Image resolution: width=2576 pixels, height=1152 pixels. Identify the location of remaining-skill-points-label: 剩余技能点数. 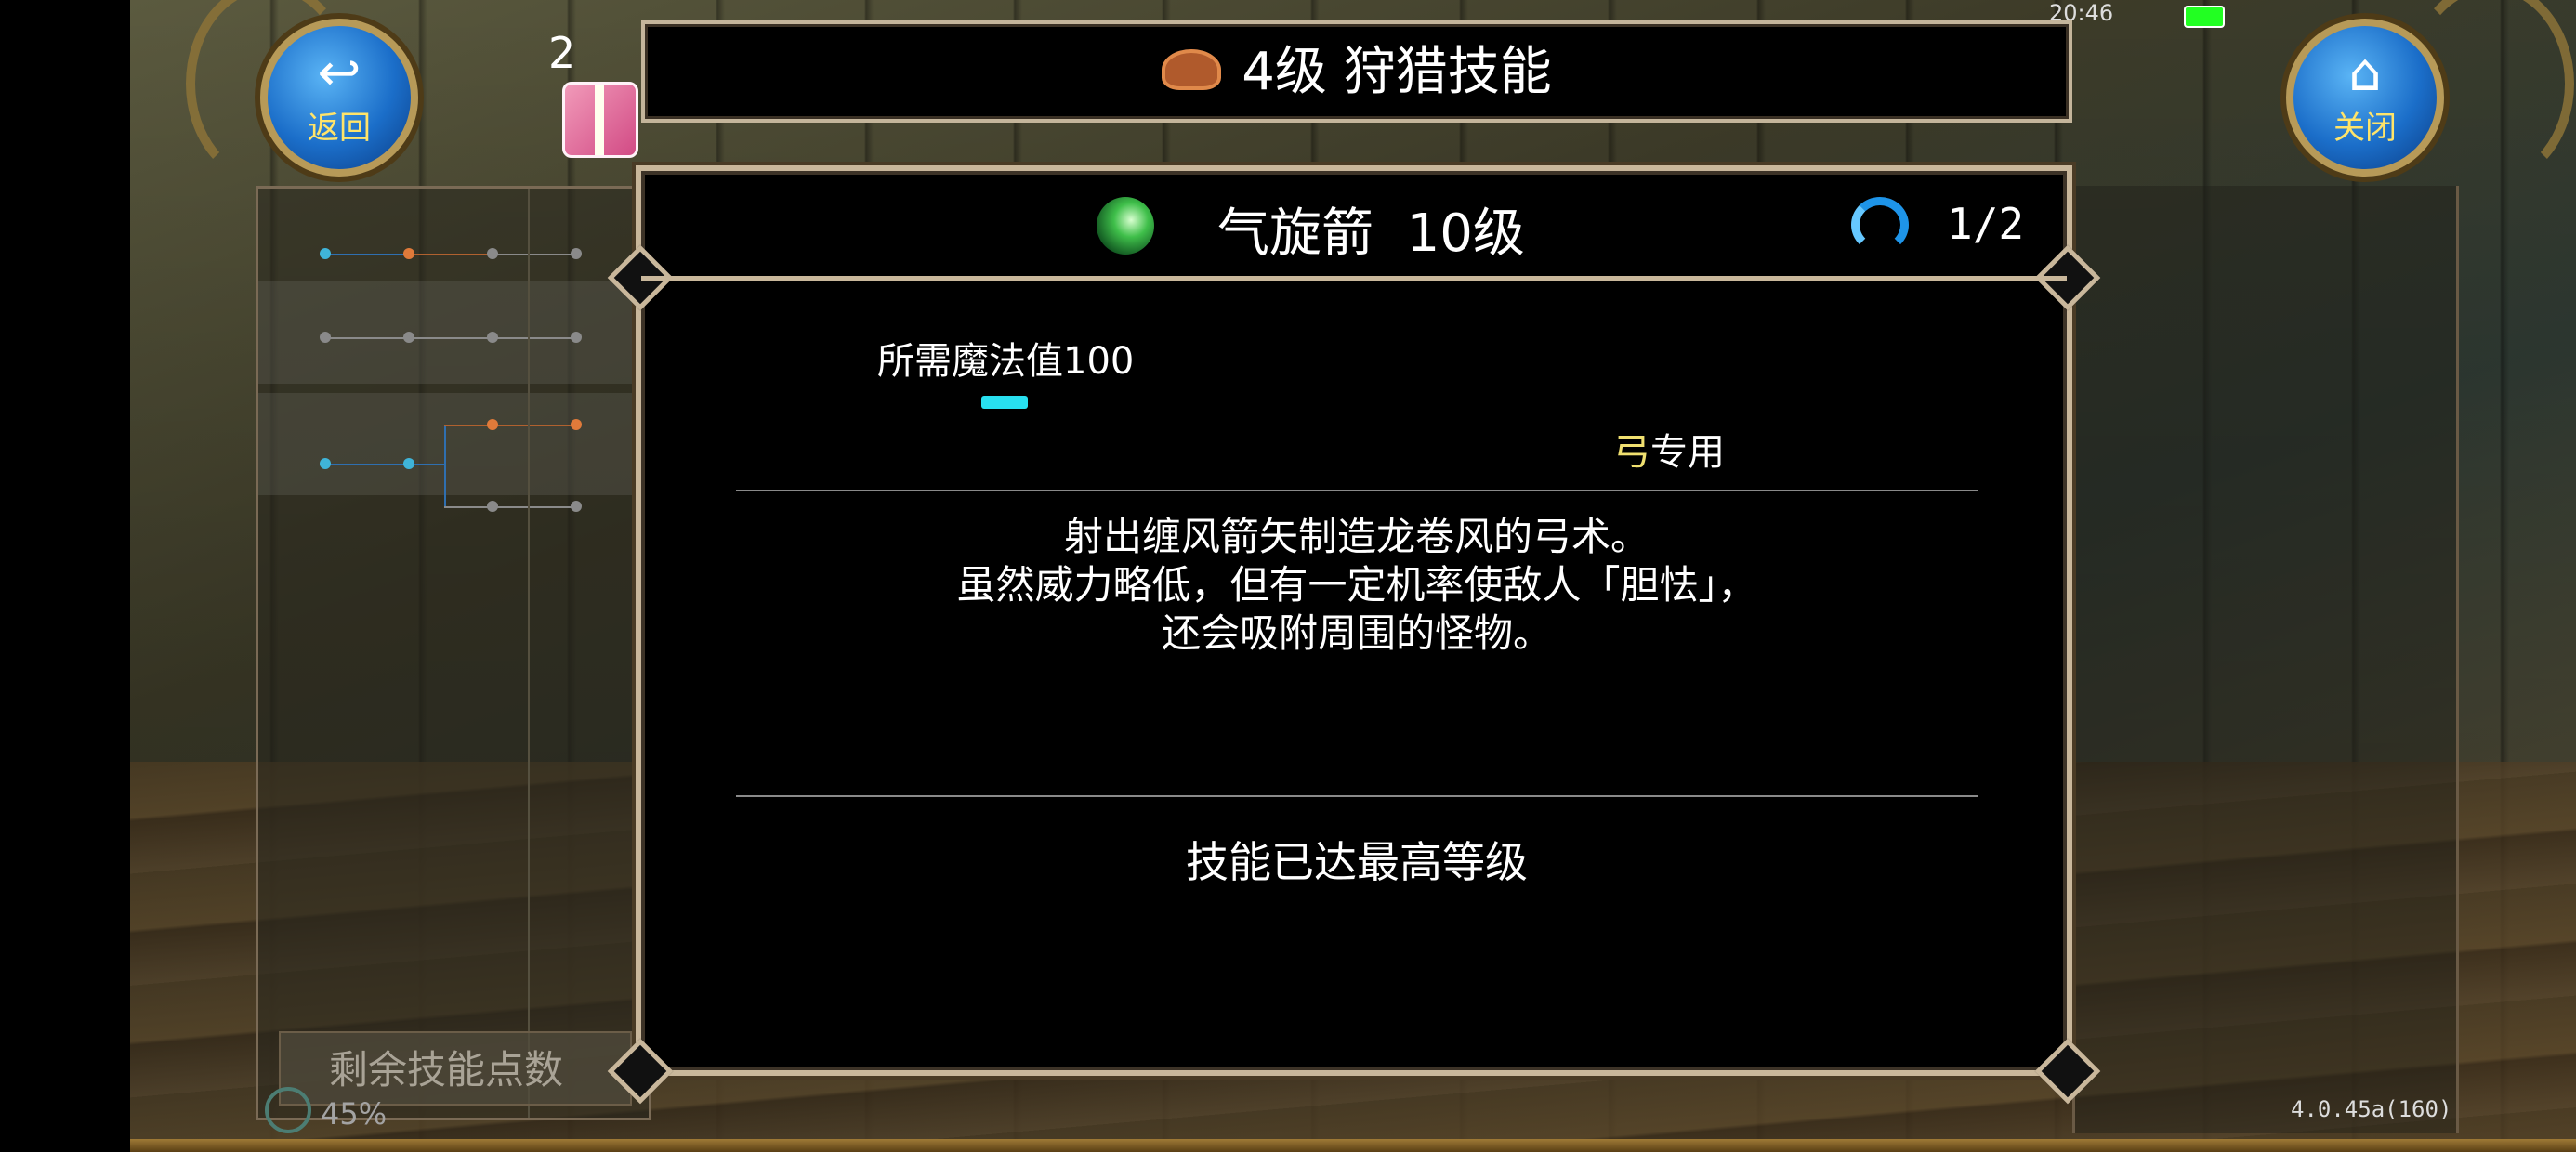
(455, 1068).